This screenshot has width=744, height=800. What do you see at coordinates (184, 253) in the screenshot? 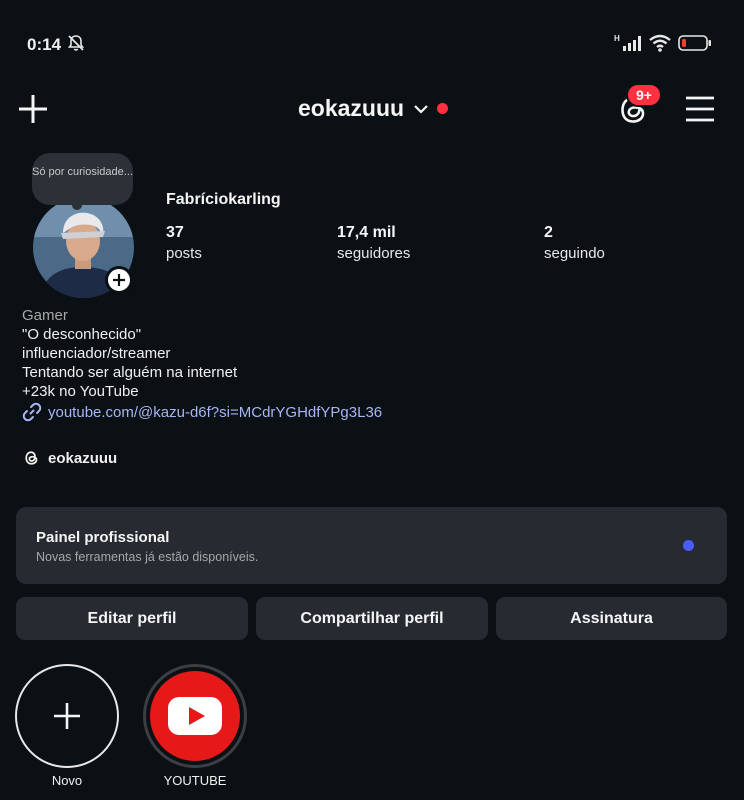
I see `stat-label: posts` at bounding box center [184, 253].